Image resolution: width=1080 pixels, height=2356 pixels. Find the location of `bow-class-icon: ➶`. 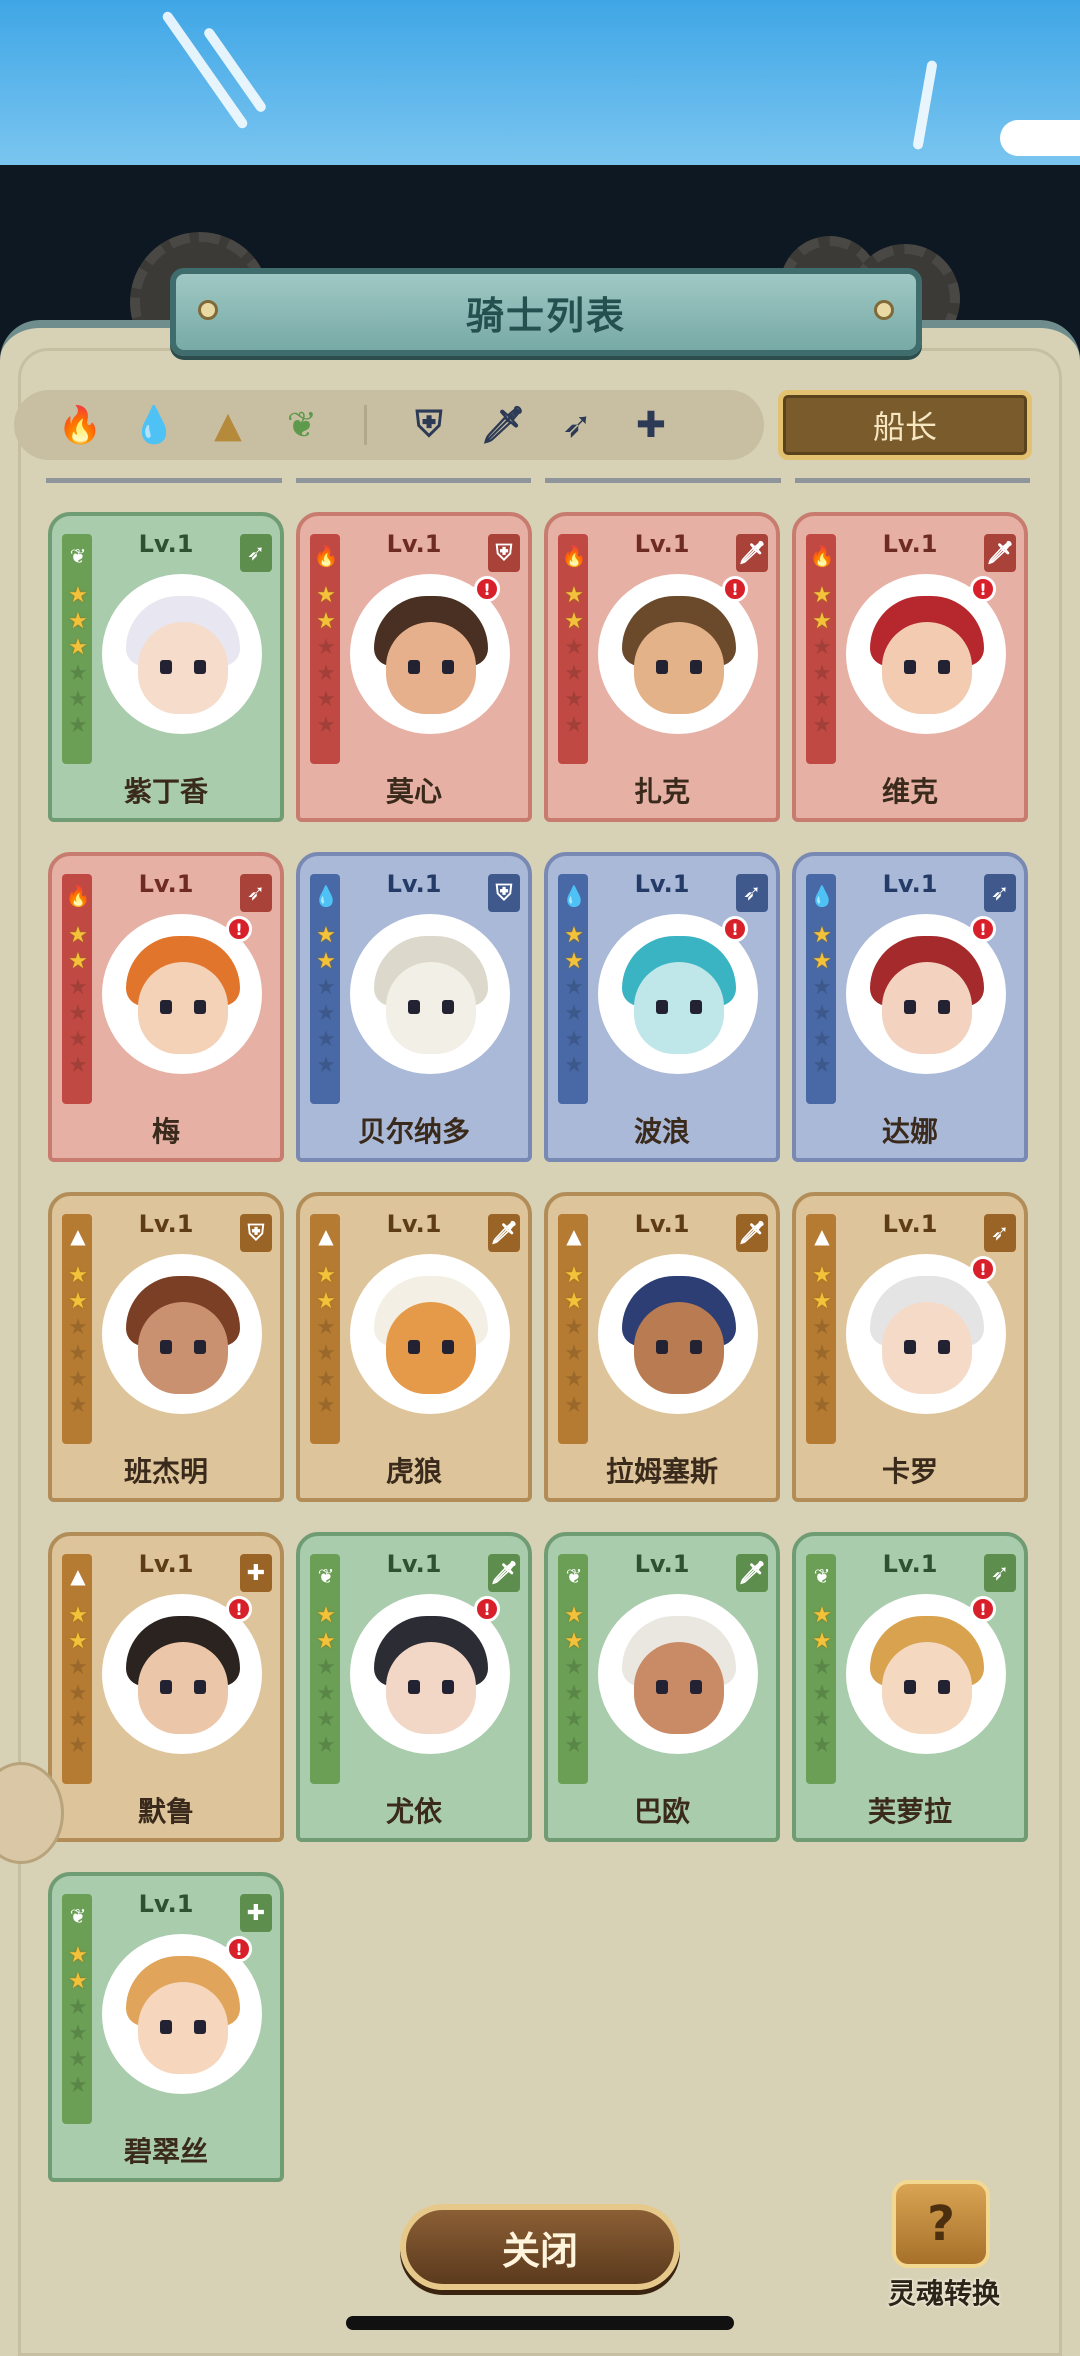

bow-class-icon: ➶ is located at coordinates (577, 425).